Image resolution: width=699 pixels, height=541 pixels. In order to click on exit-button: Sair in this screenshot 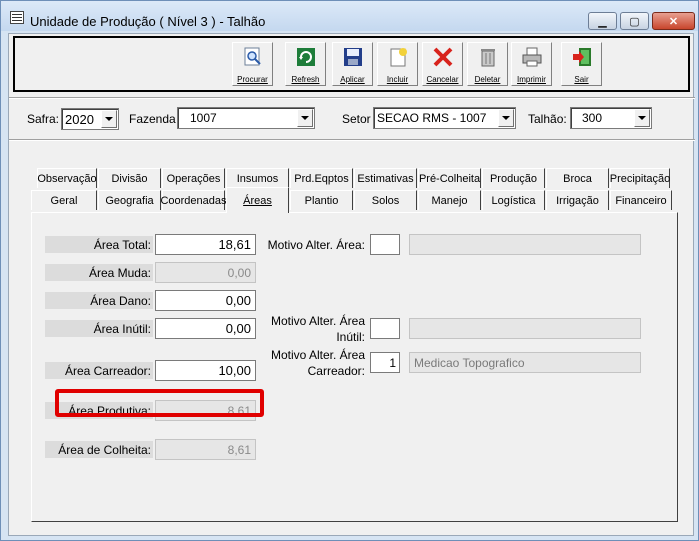, I will do `click(581, 64)`.